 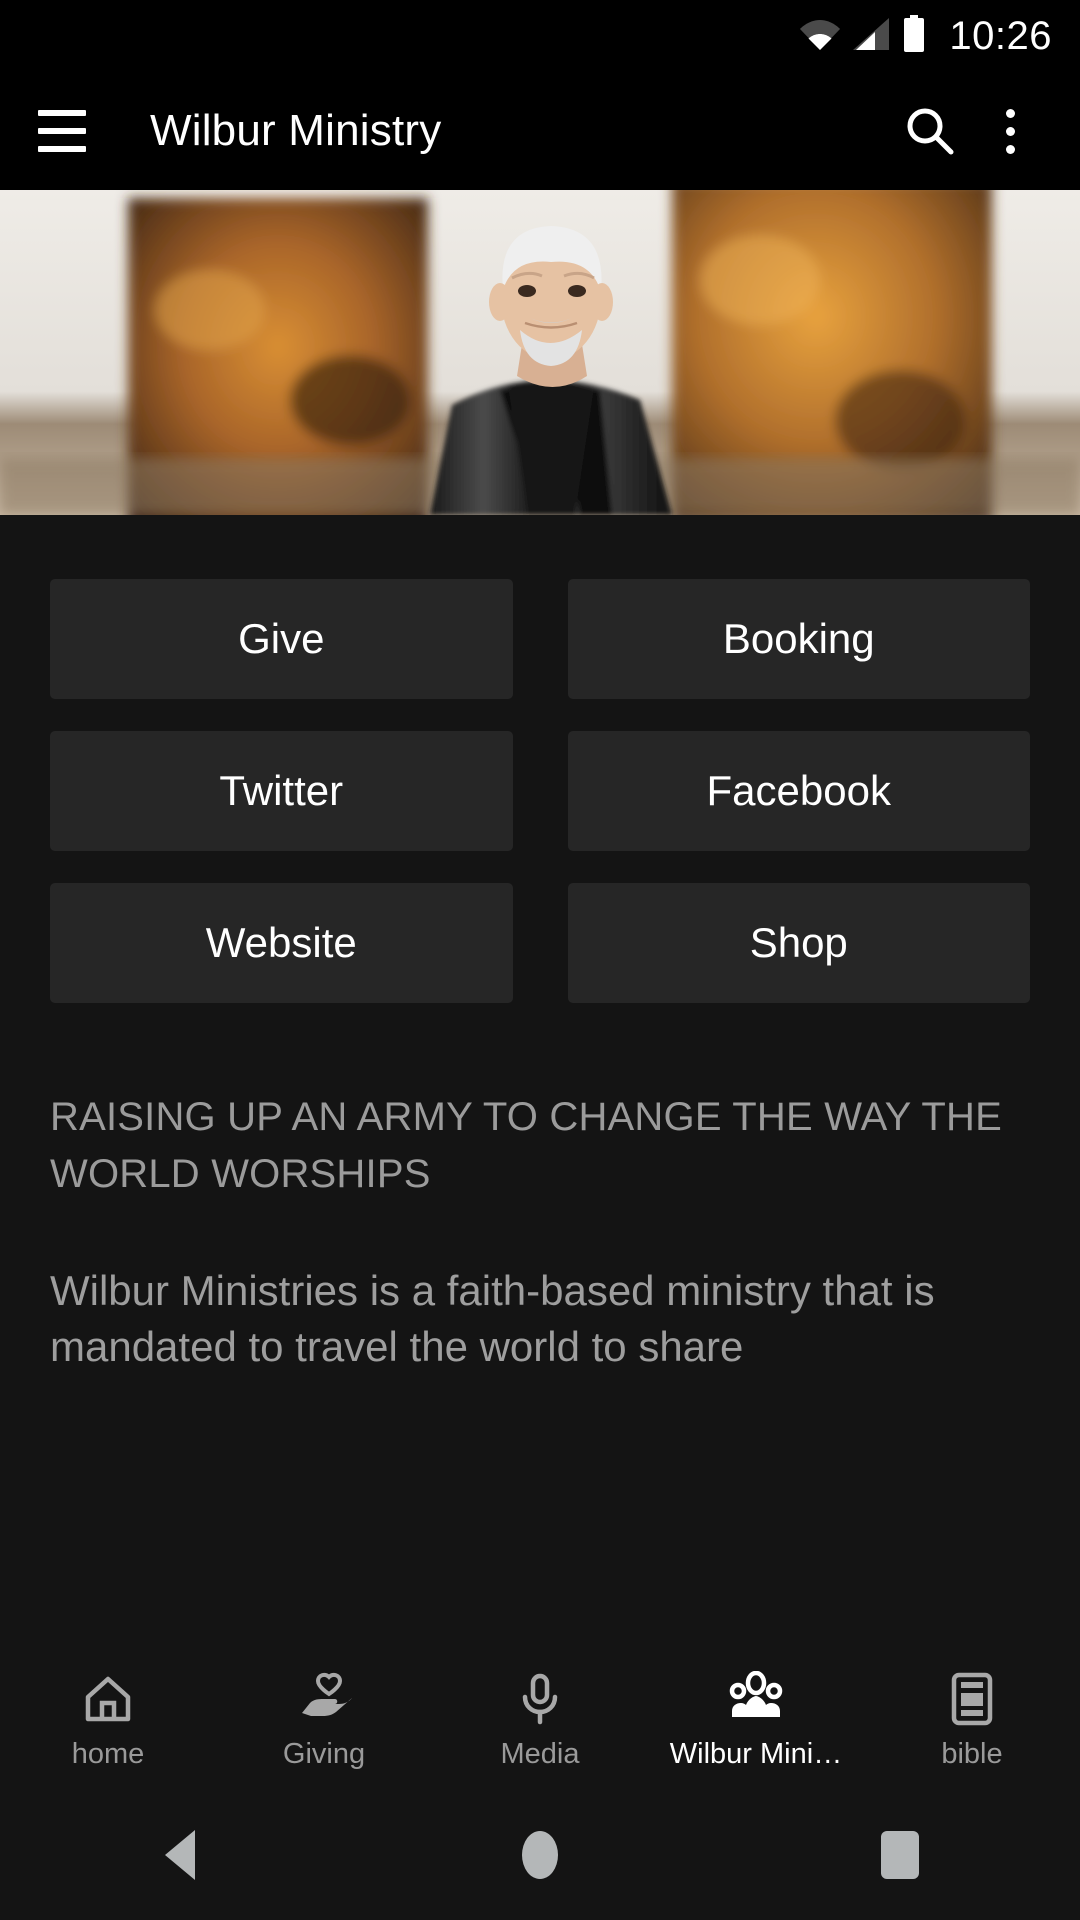 I want to click on book-article-icon, so click(x=972, y=1699).